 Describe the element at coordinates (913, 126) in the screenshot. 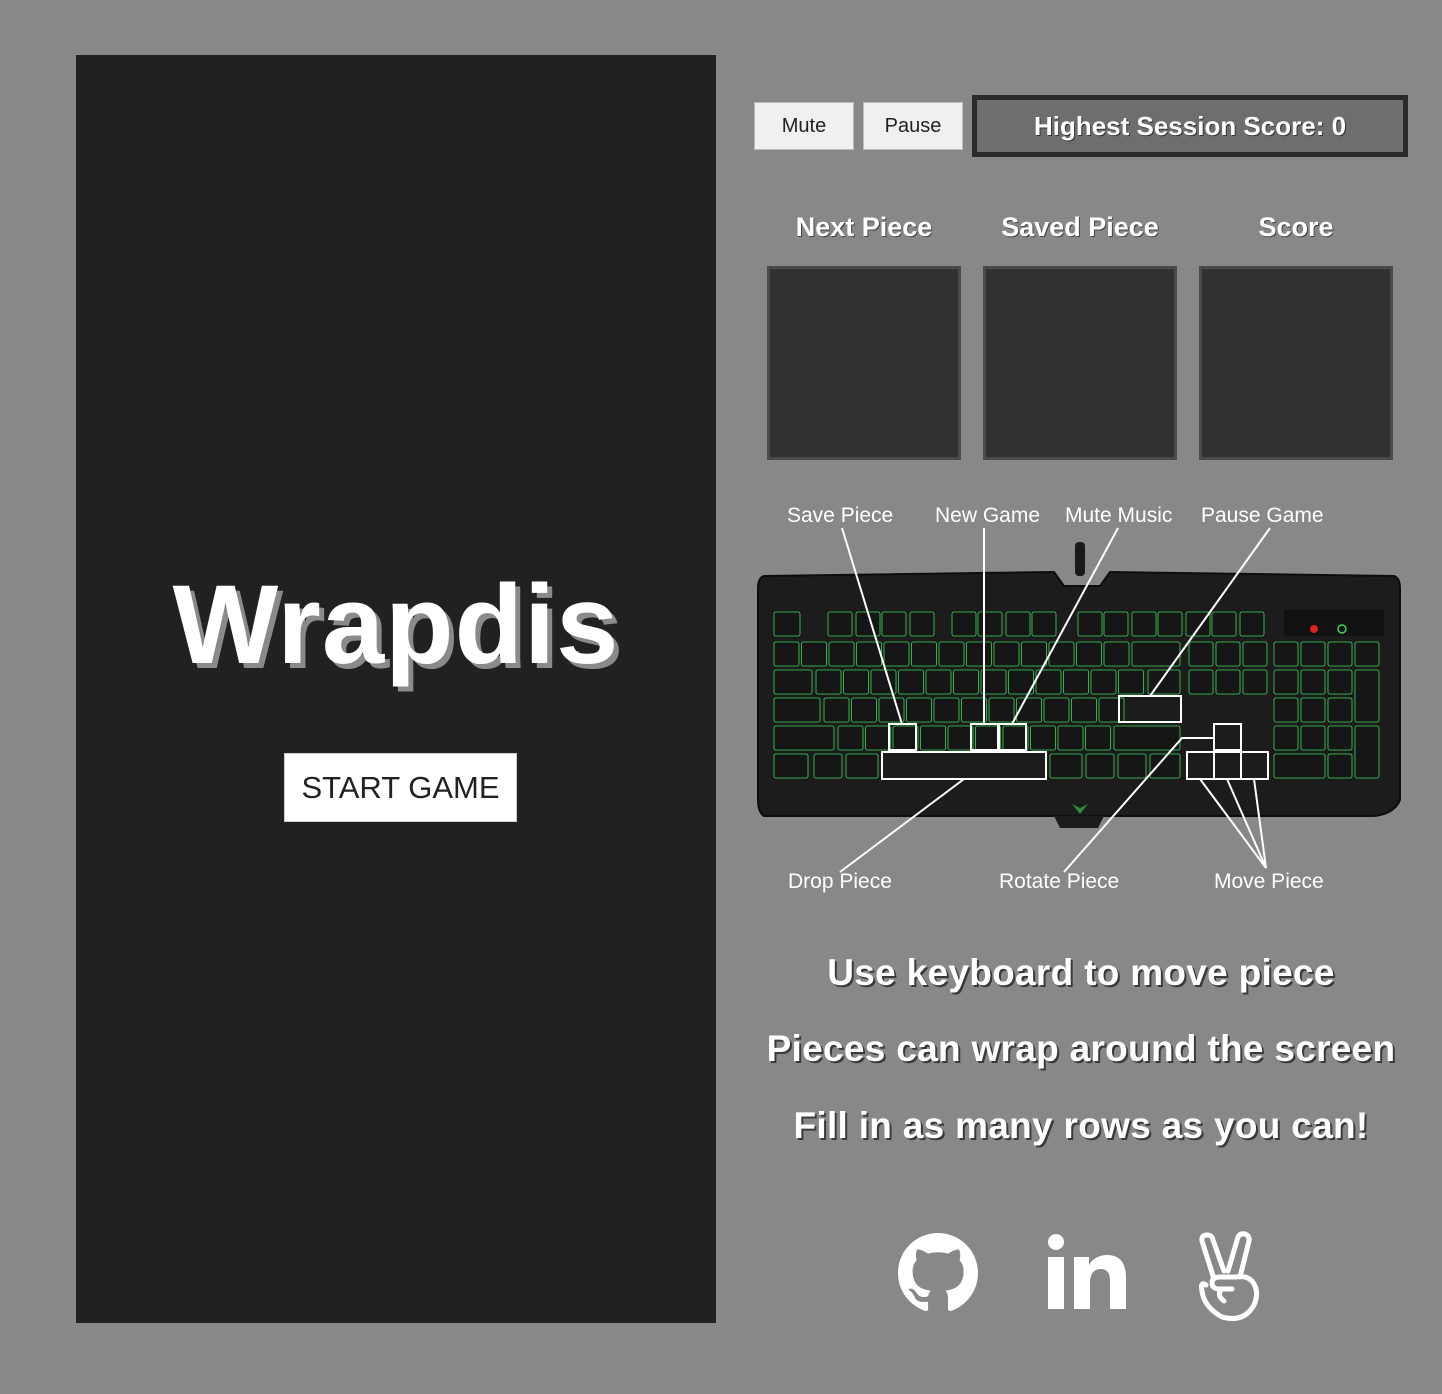

I see `pause-button: Pause` at that location.